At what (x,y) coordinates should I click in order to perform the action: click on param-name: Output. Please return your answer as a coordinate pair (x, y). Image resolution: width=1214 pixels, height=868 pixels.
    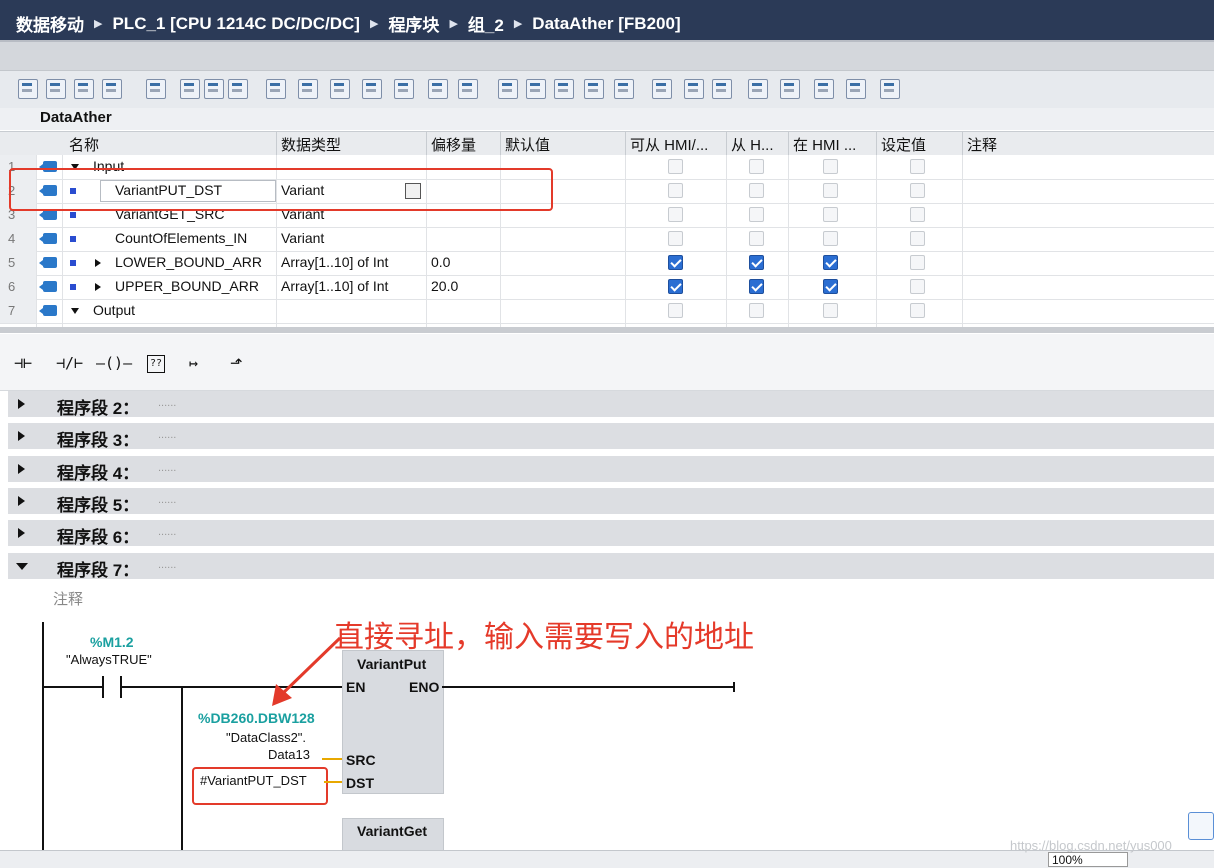
    Looking at the image, I should click on (114, 310).